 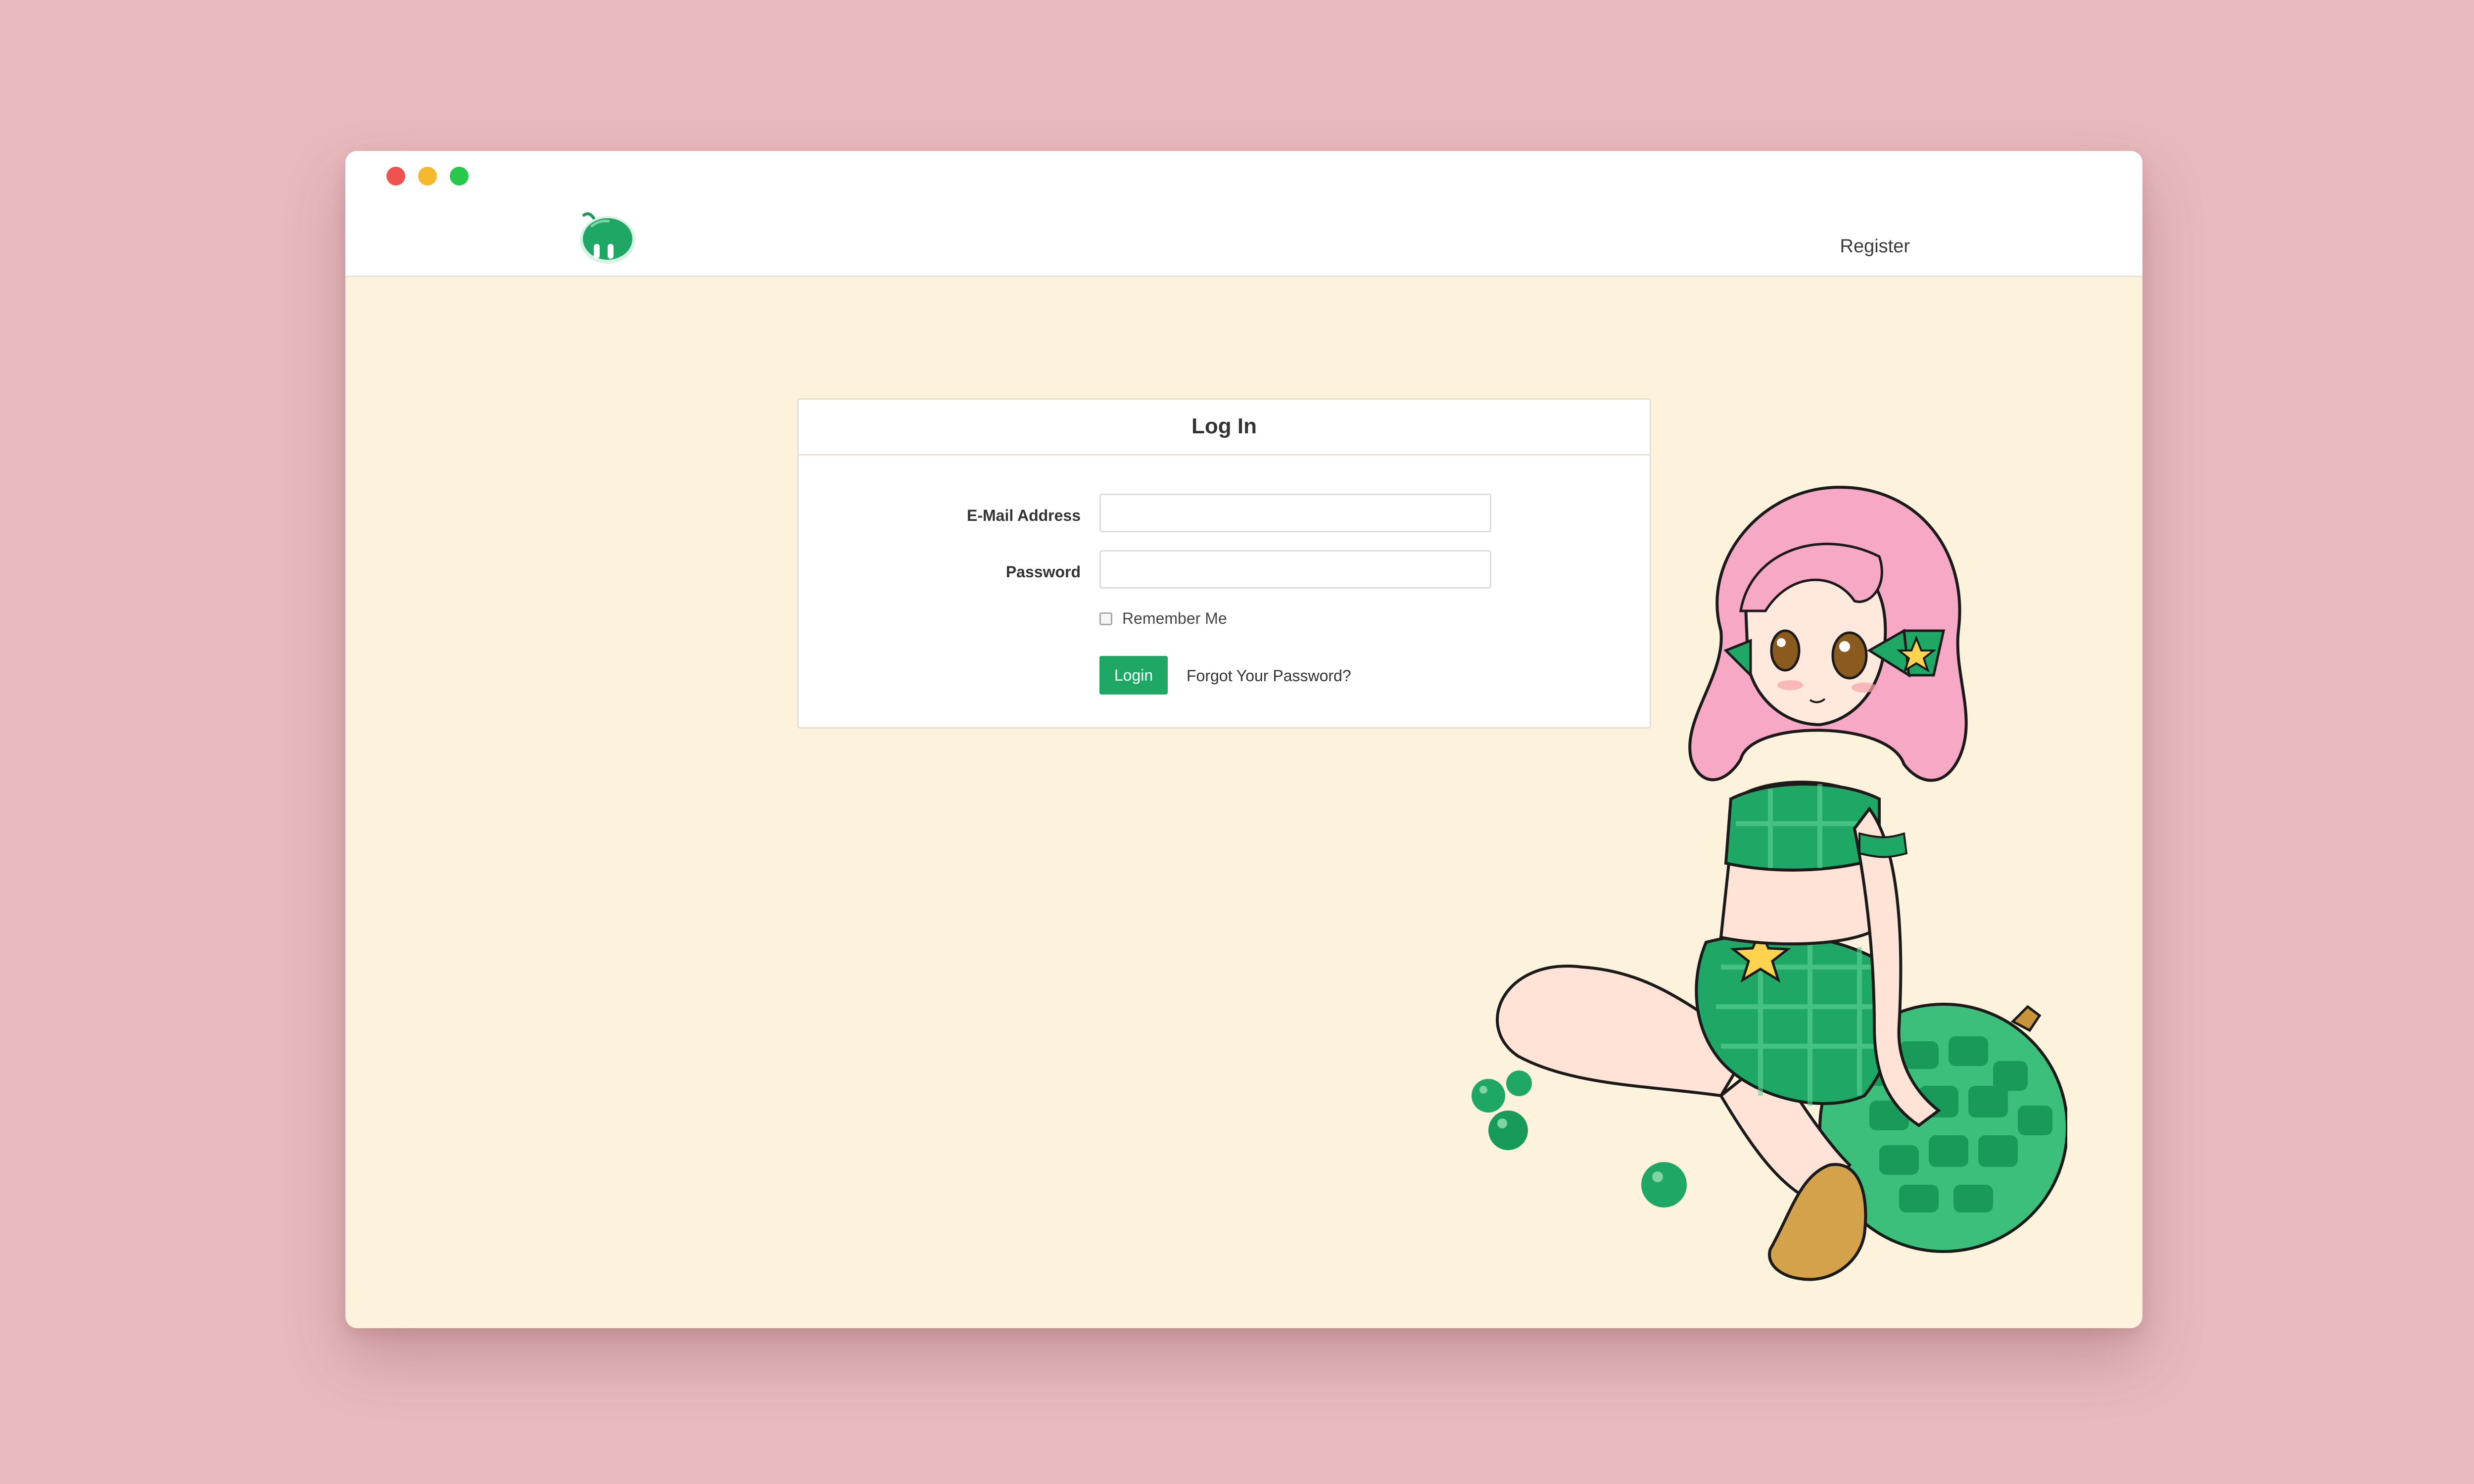 I want to click on minimize-window-icon, so click(x=428, y=176).